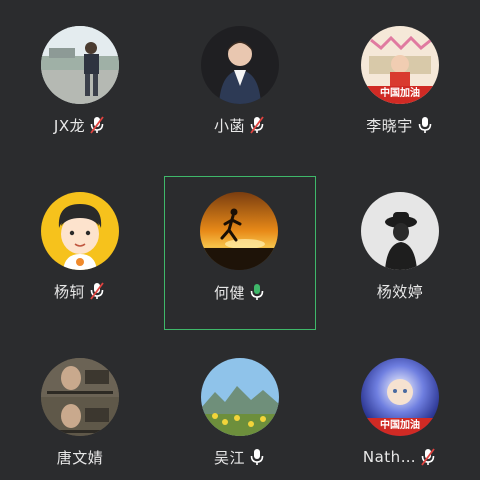  What do you see at coordinates (69, 125) in the screenshot?
I see `participant-name: JX龙` at bounding box center [69, 125].